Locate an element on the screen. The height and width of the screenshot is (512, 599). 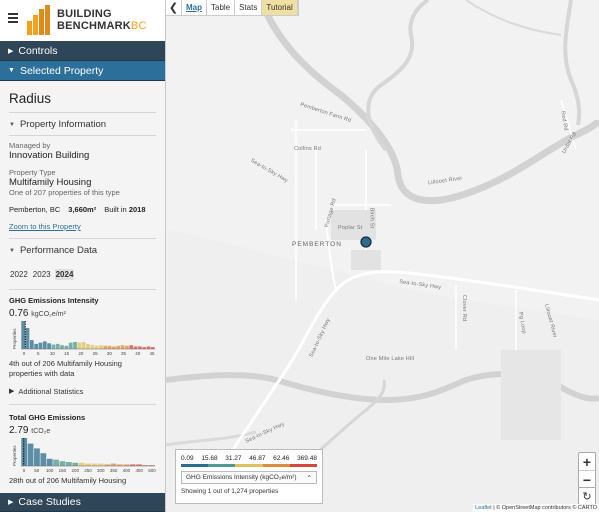
brand-title-line1: BUILDING is located at coordinates (84, 14).